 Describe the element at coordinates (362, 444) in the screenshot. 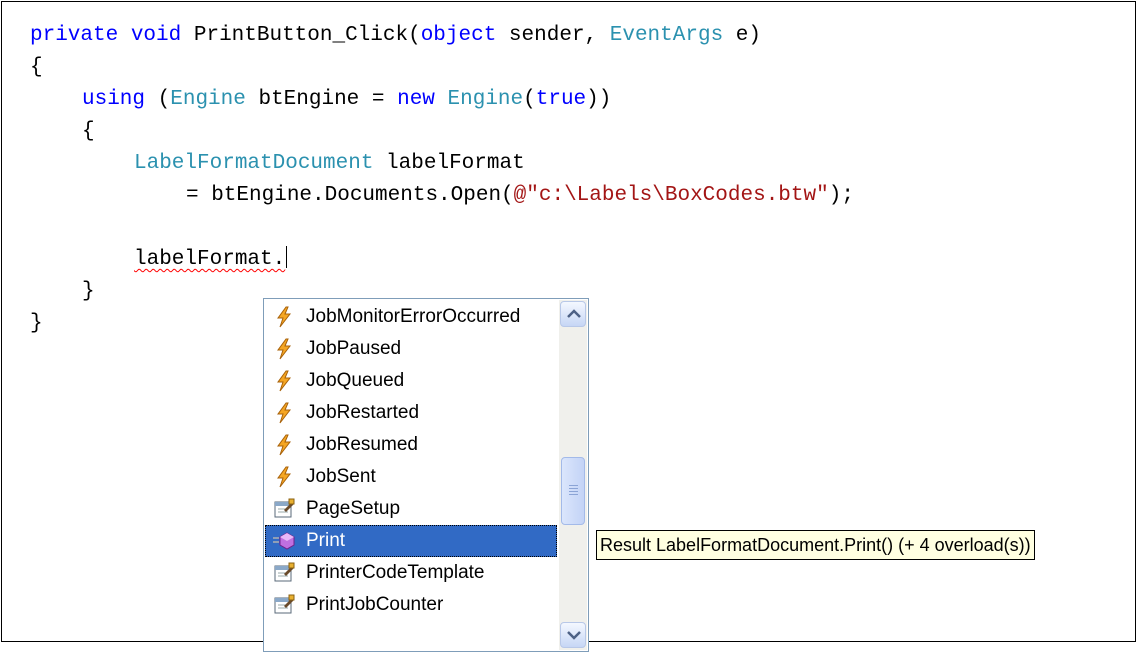

I see `completion-item-label: JobResumed` at that location.